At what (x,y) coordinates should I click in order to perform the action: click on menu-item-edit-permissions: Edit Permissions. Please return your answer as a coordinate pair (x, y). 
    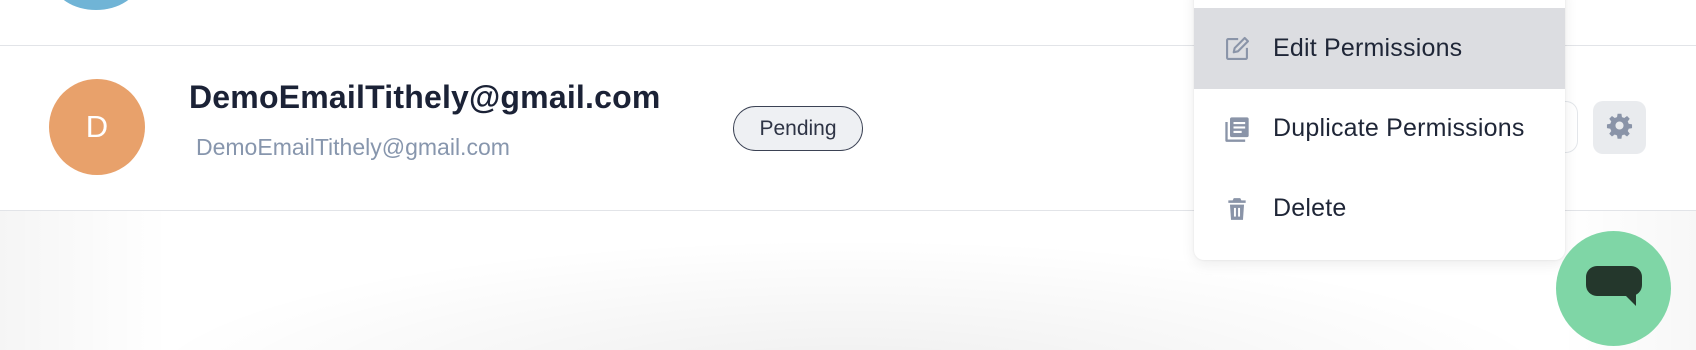
    Looking at the image, I should click on (1379, 48).